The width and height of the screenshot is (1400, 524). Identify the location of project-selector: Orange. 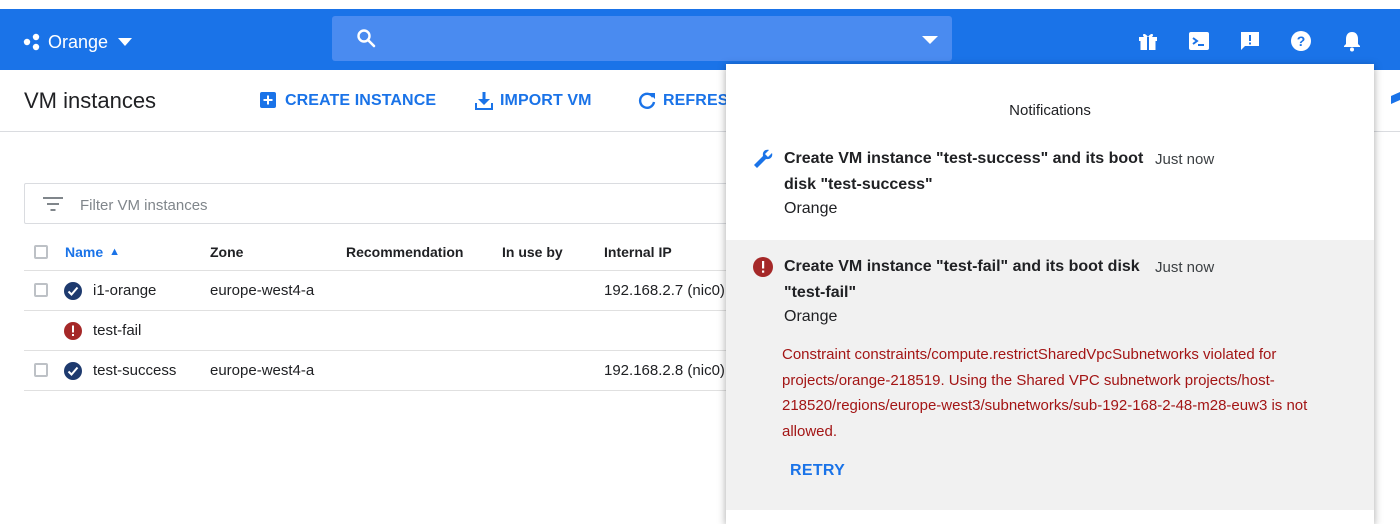
(77, 42).